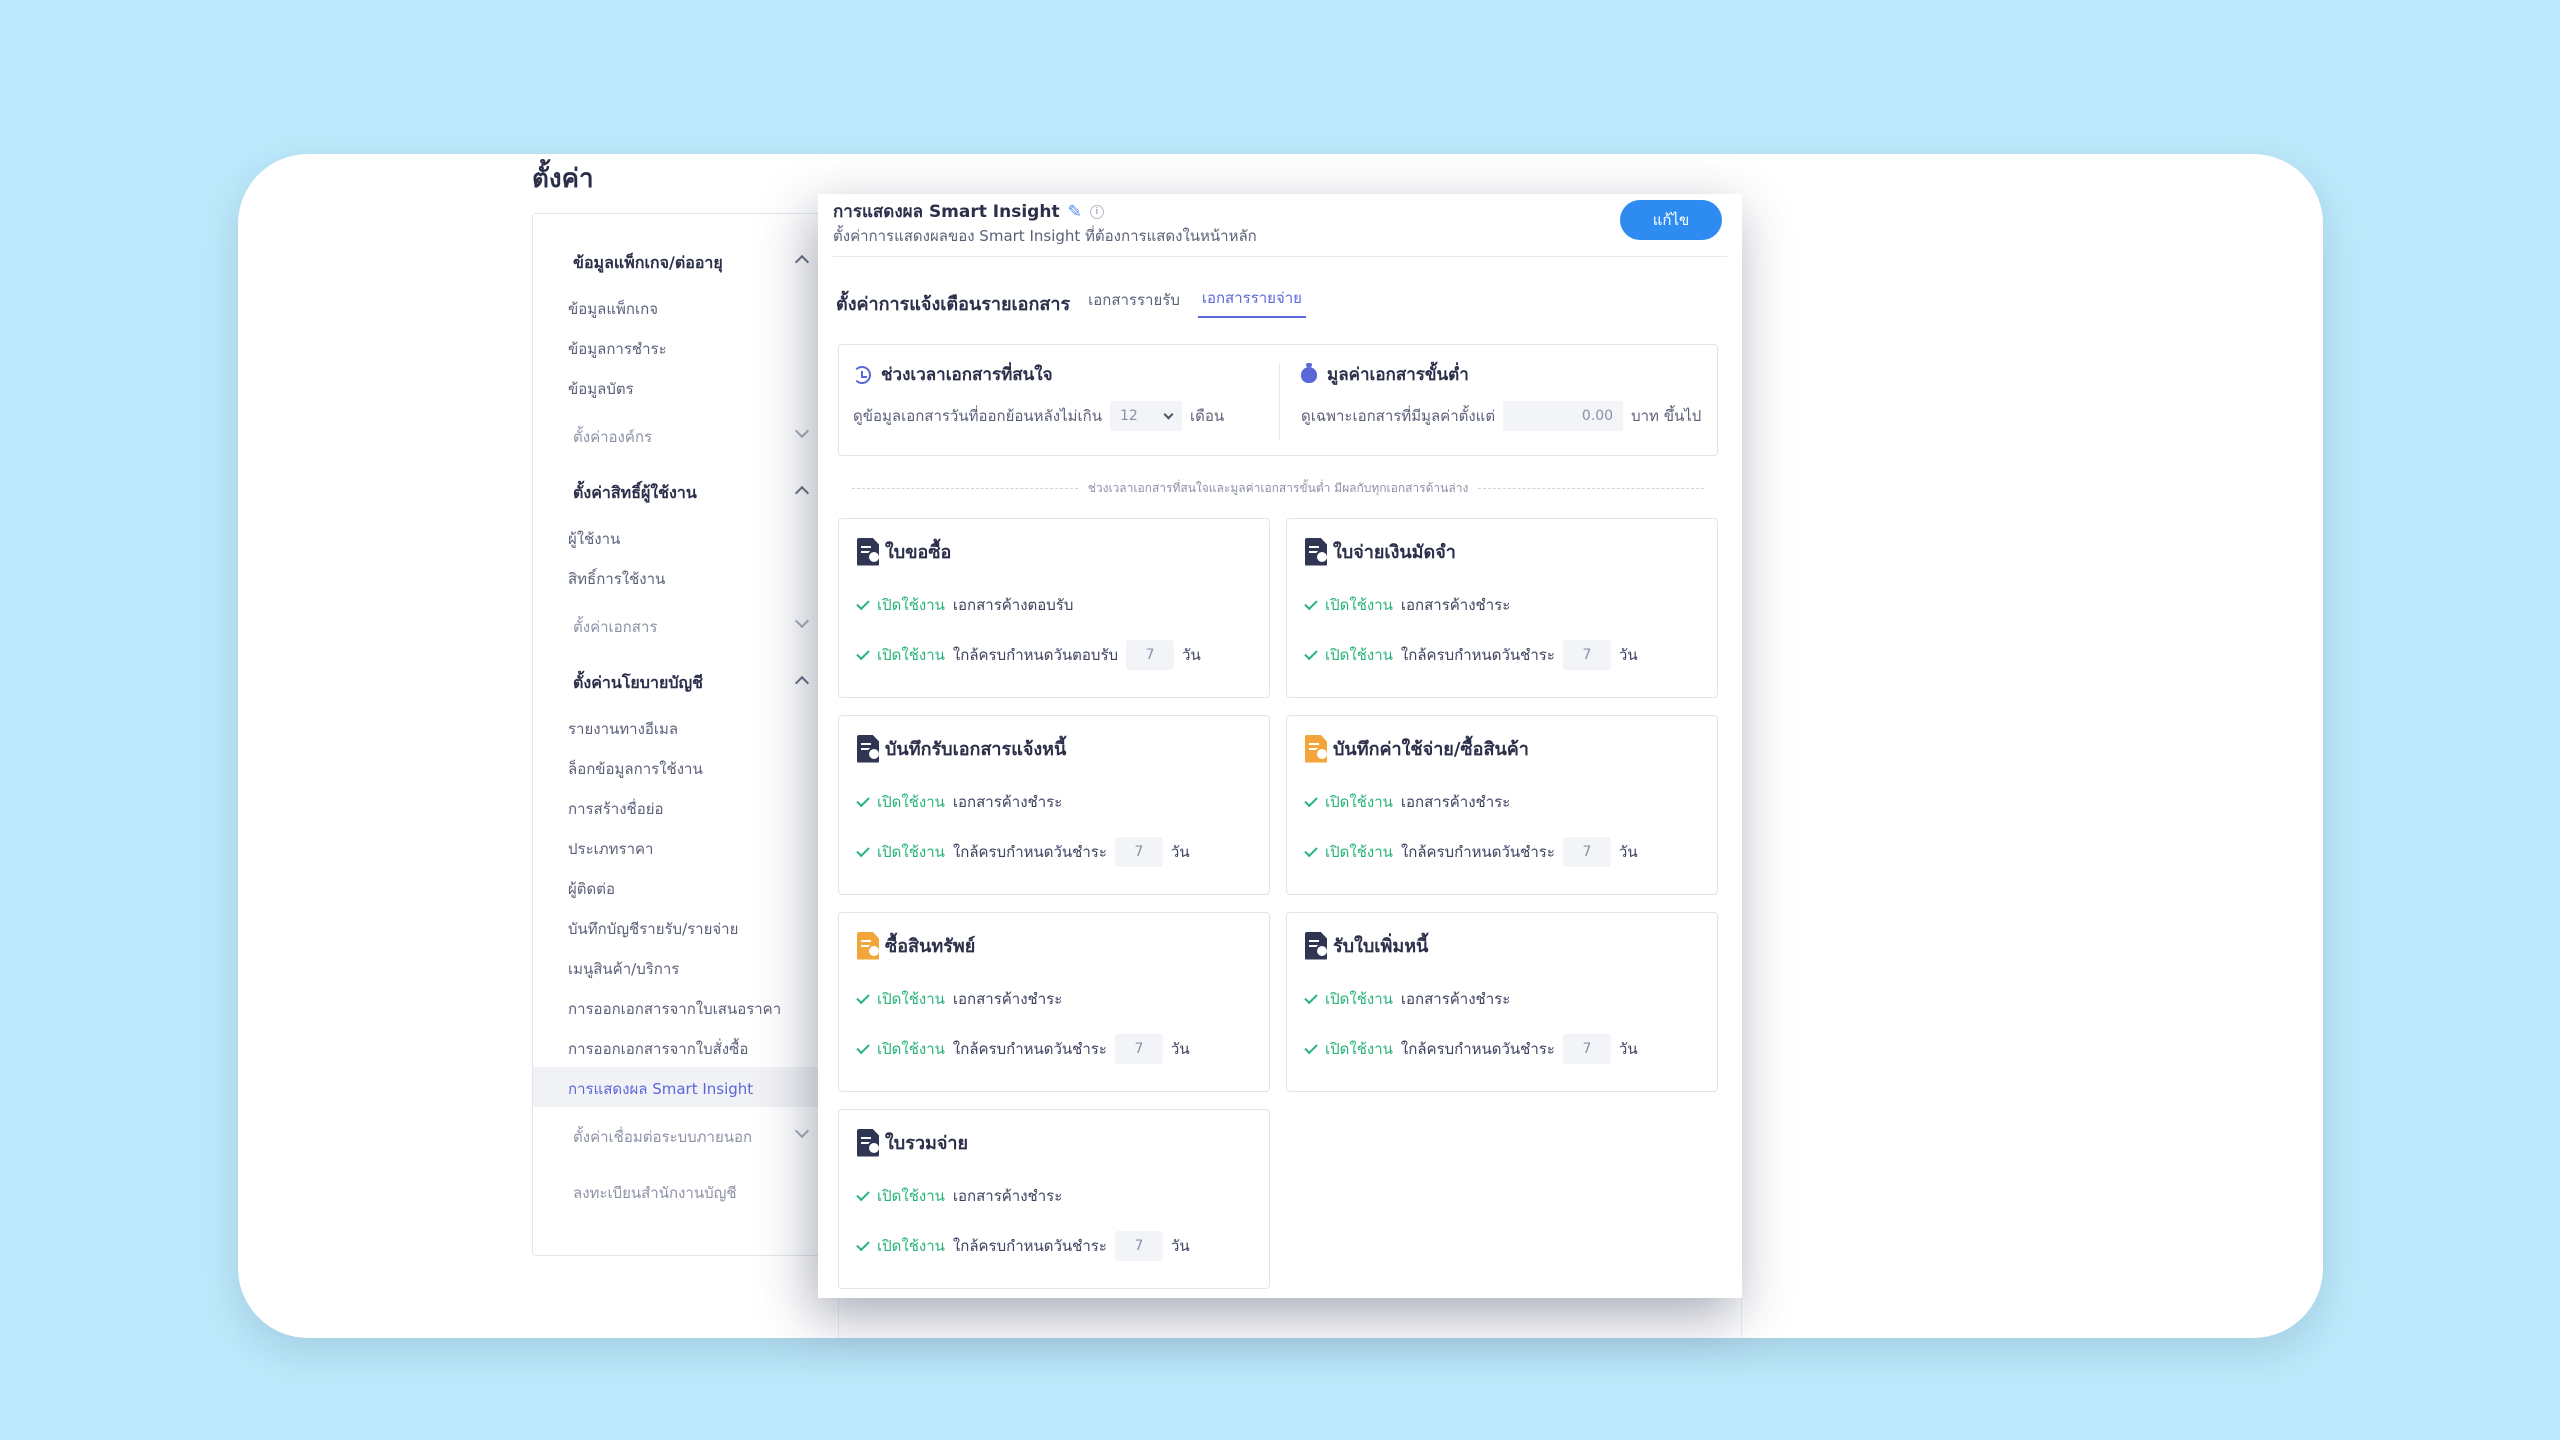 The width and height of the screenshot is (2560, 1440). I want to click on sidebar-section-user-rights: ตั้งค่าสิทธิ์ผู้ใช้งาน, so click(635, 493).